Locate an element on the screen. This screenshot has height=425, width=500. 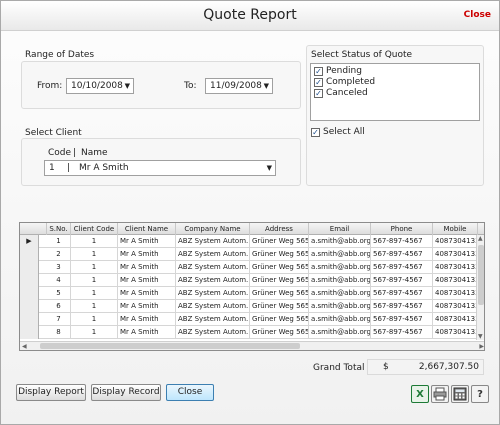
scroll-left-icon: ◀ is located at coordinates (24, 346).